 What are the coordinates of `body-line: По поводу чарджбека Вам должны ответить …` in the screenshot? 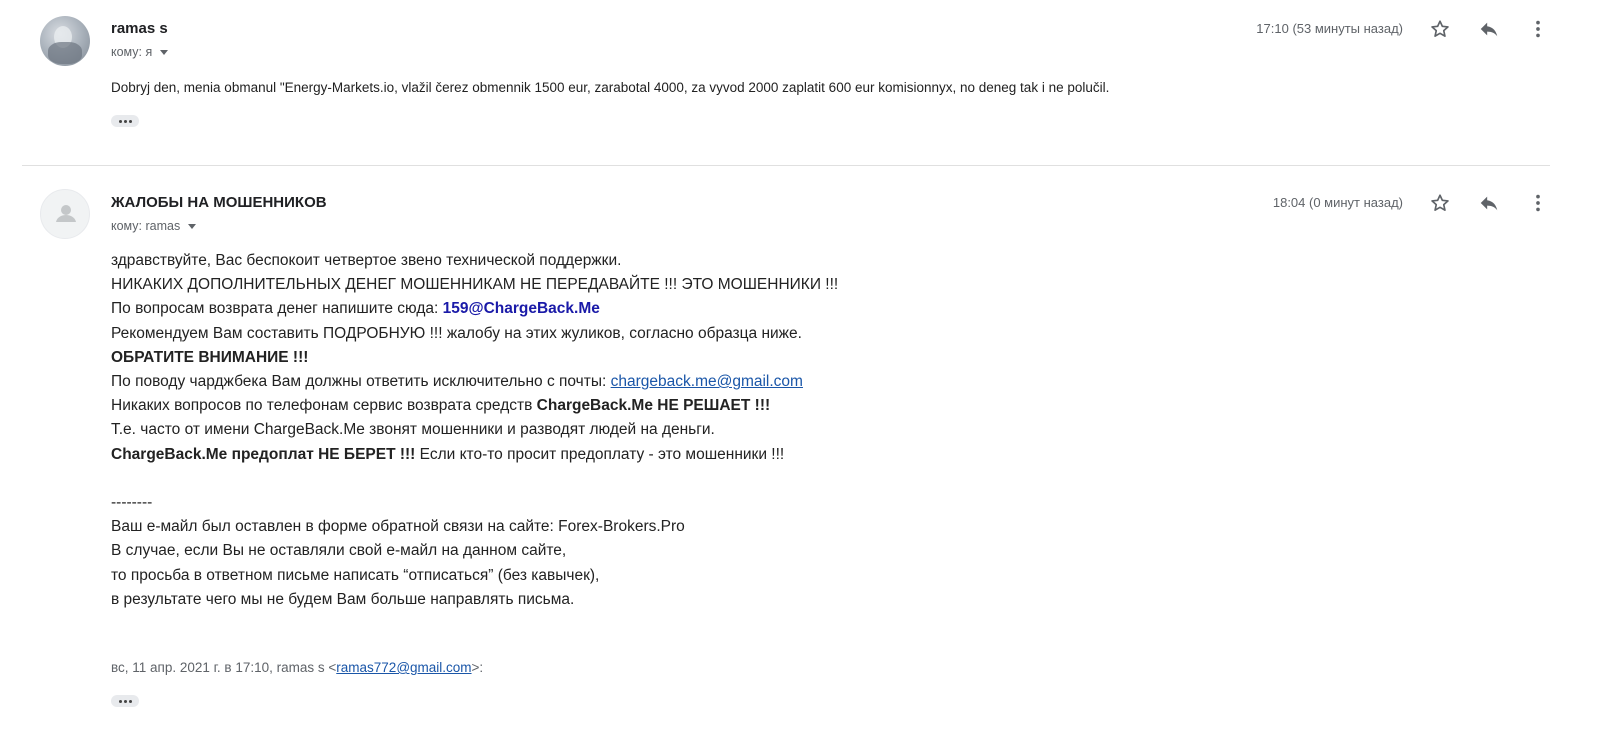 It's located at (457, 382).